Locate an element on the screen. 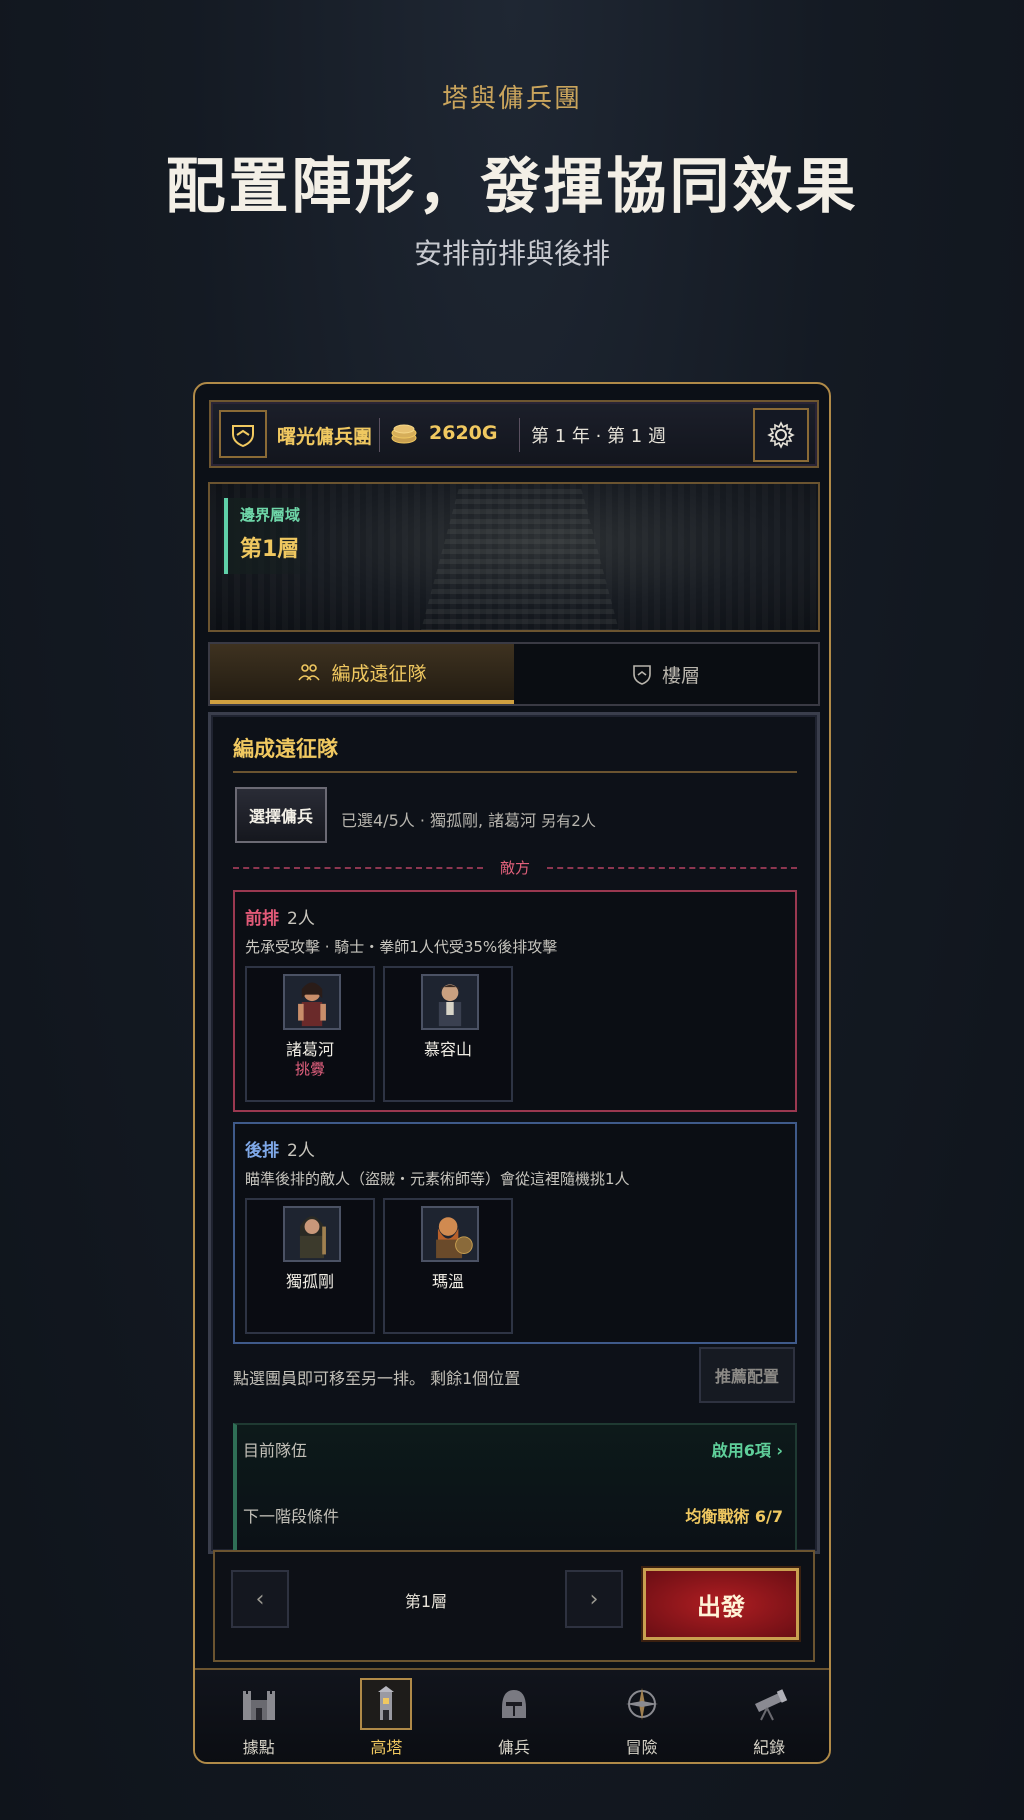  gear-icon is located at coordinates (781, 435).